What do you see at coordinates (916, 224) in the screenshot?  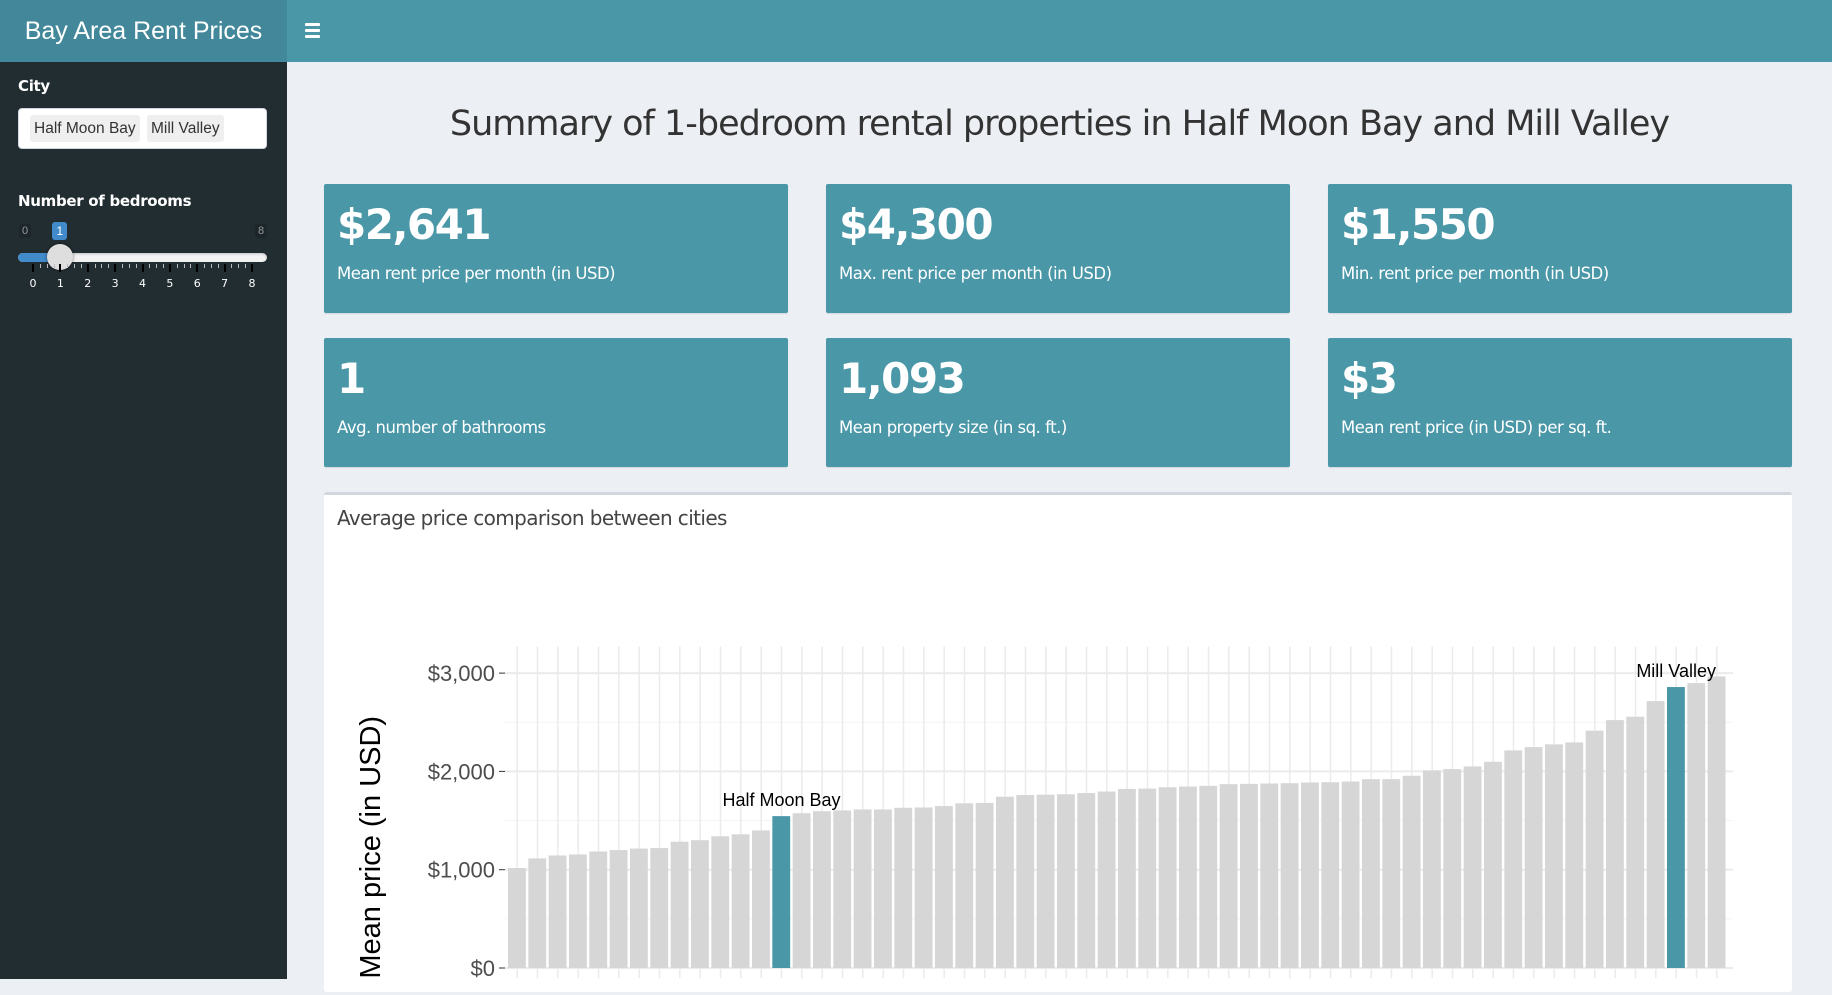 I see `stat-value: $4,300` at bounding box center [916, 224].